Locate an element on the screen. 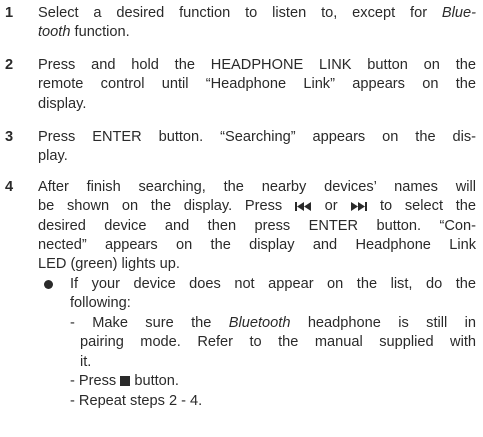 Image resolution: width=483 pixels, height=437 pixels. step-number: 3 is located at coordinates (9, 137).